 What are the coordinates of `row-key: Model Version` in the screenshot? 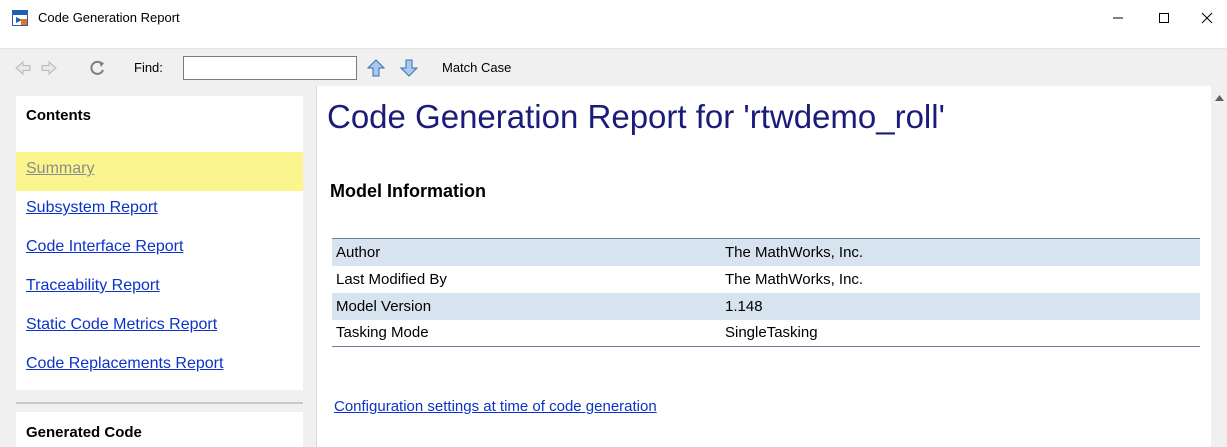 It's located at (384, 306).